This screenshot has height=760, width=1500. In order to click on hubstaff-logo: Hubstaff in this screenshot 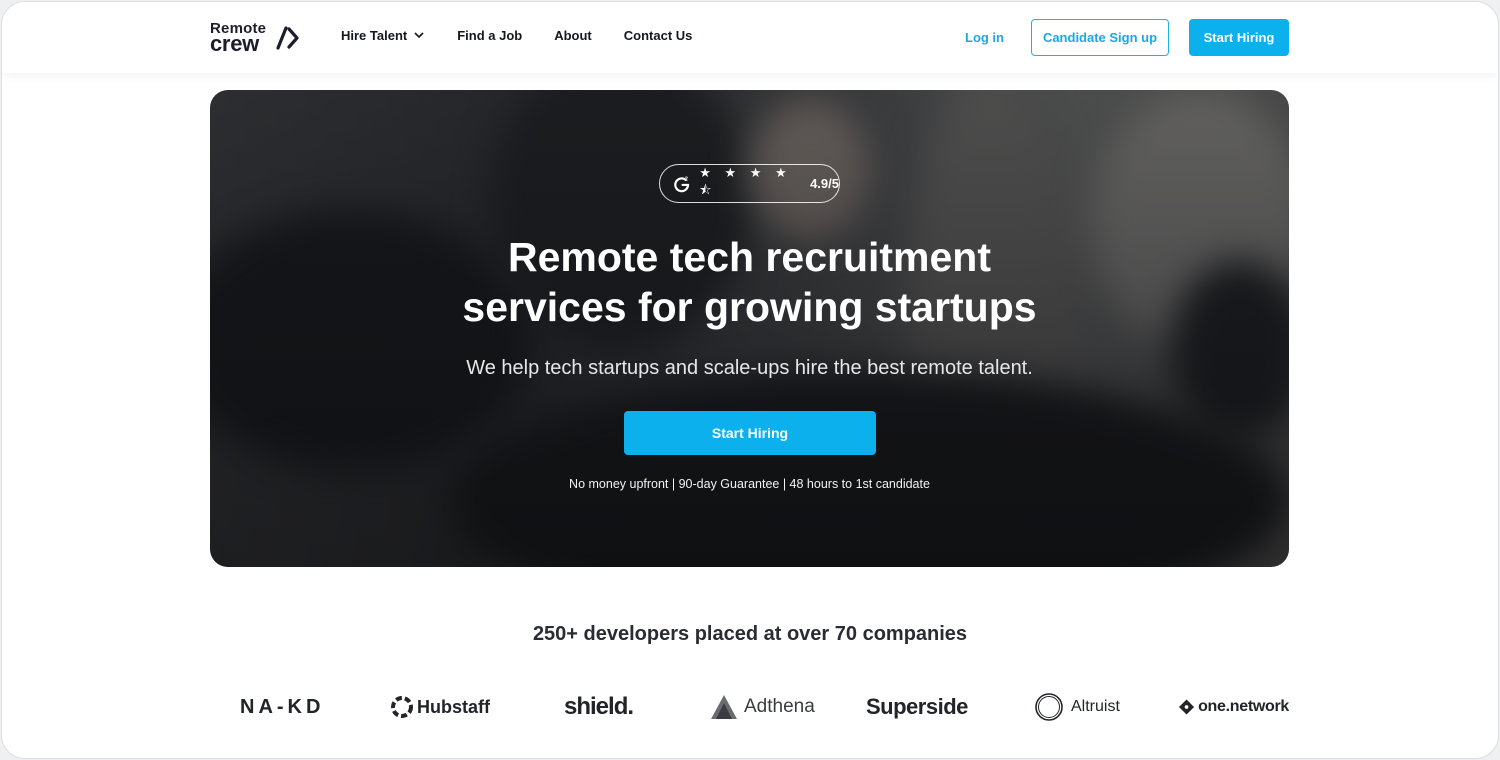, I will do `click(440, 707)`.